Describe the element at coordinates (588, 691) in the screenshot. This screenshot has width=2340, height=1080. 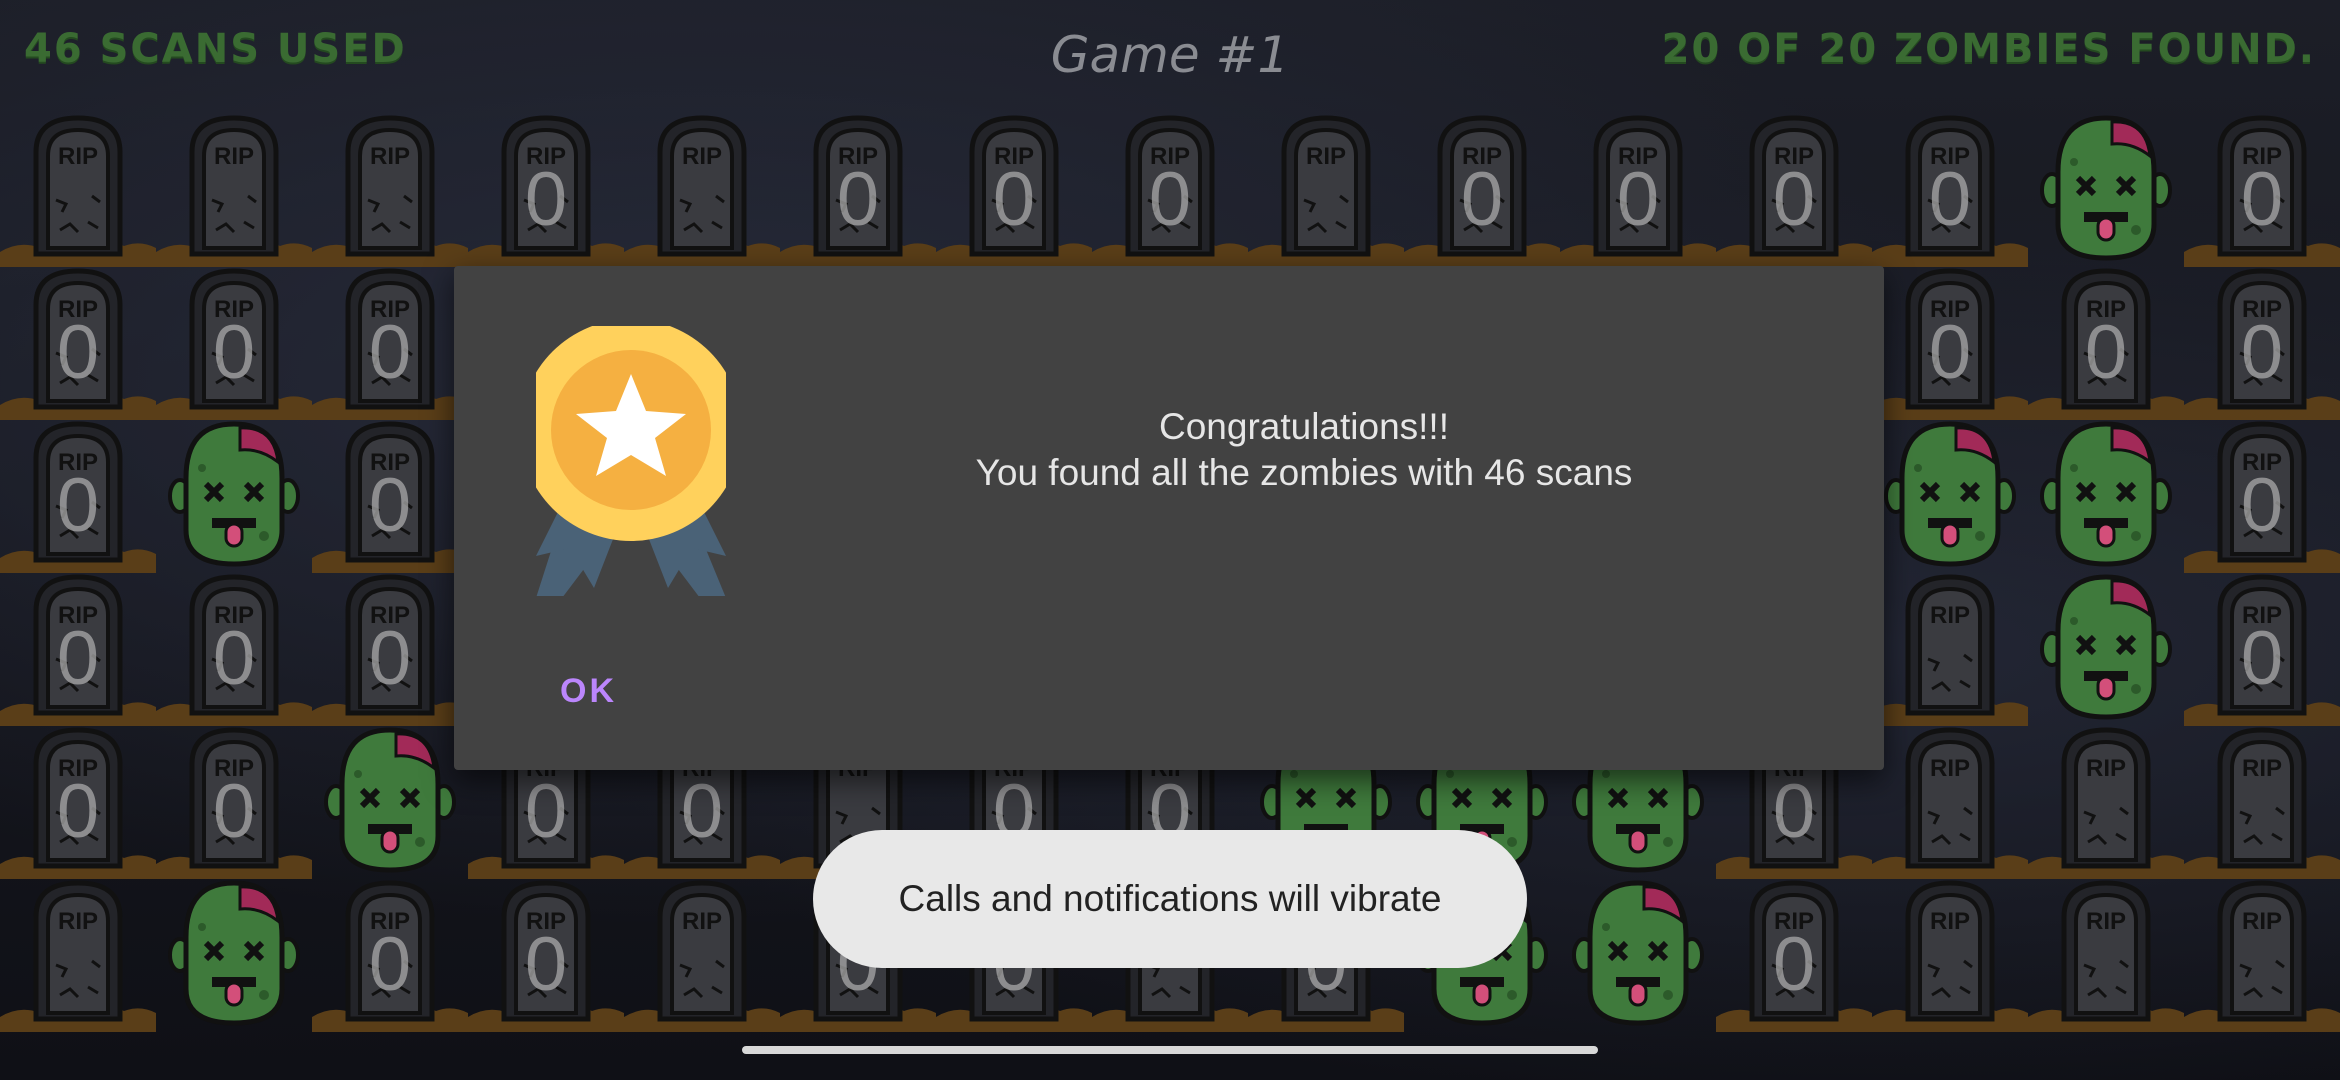
I see `ok-button: OK` at that location.